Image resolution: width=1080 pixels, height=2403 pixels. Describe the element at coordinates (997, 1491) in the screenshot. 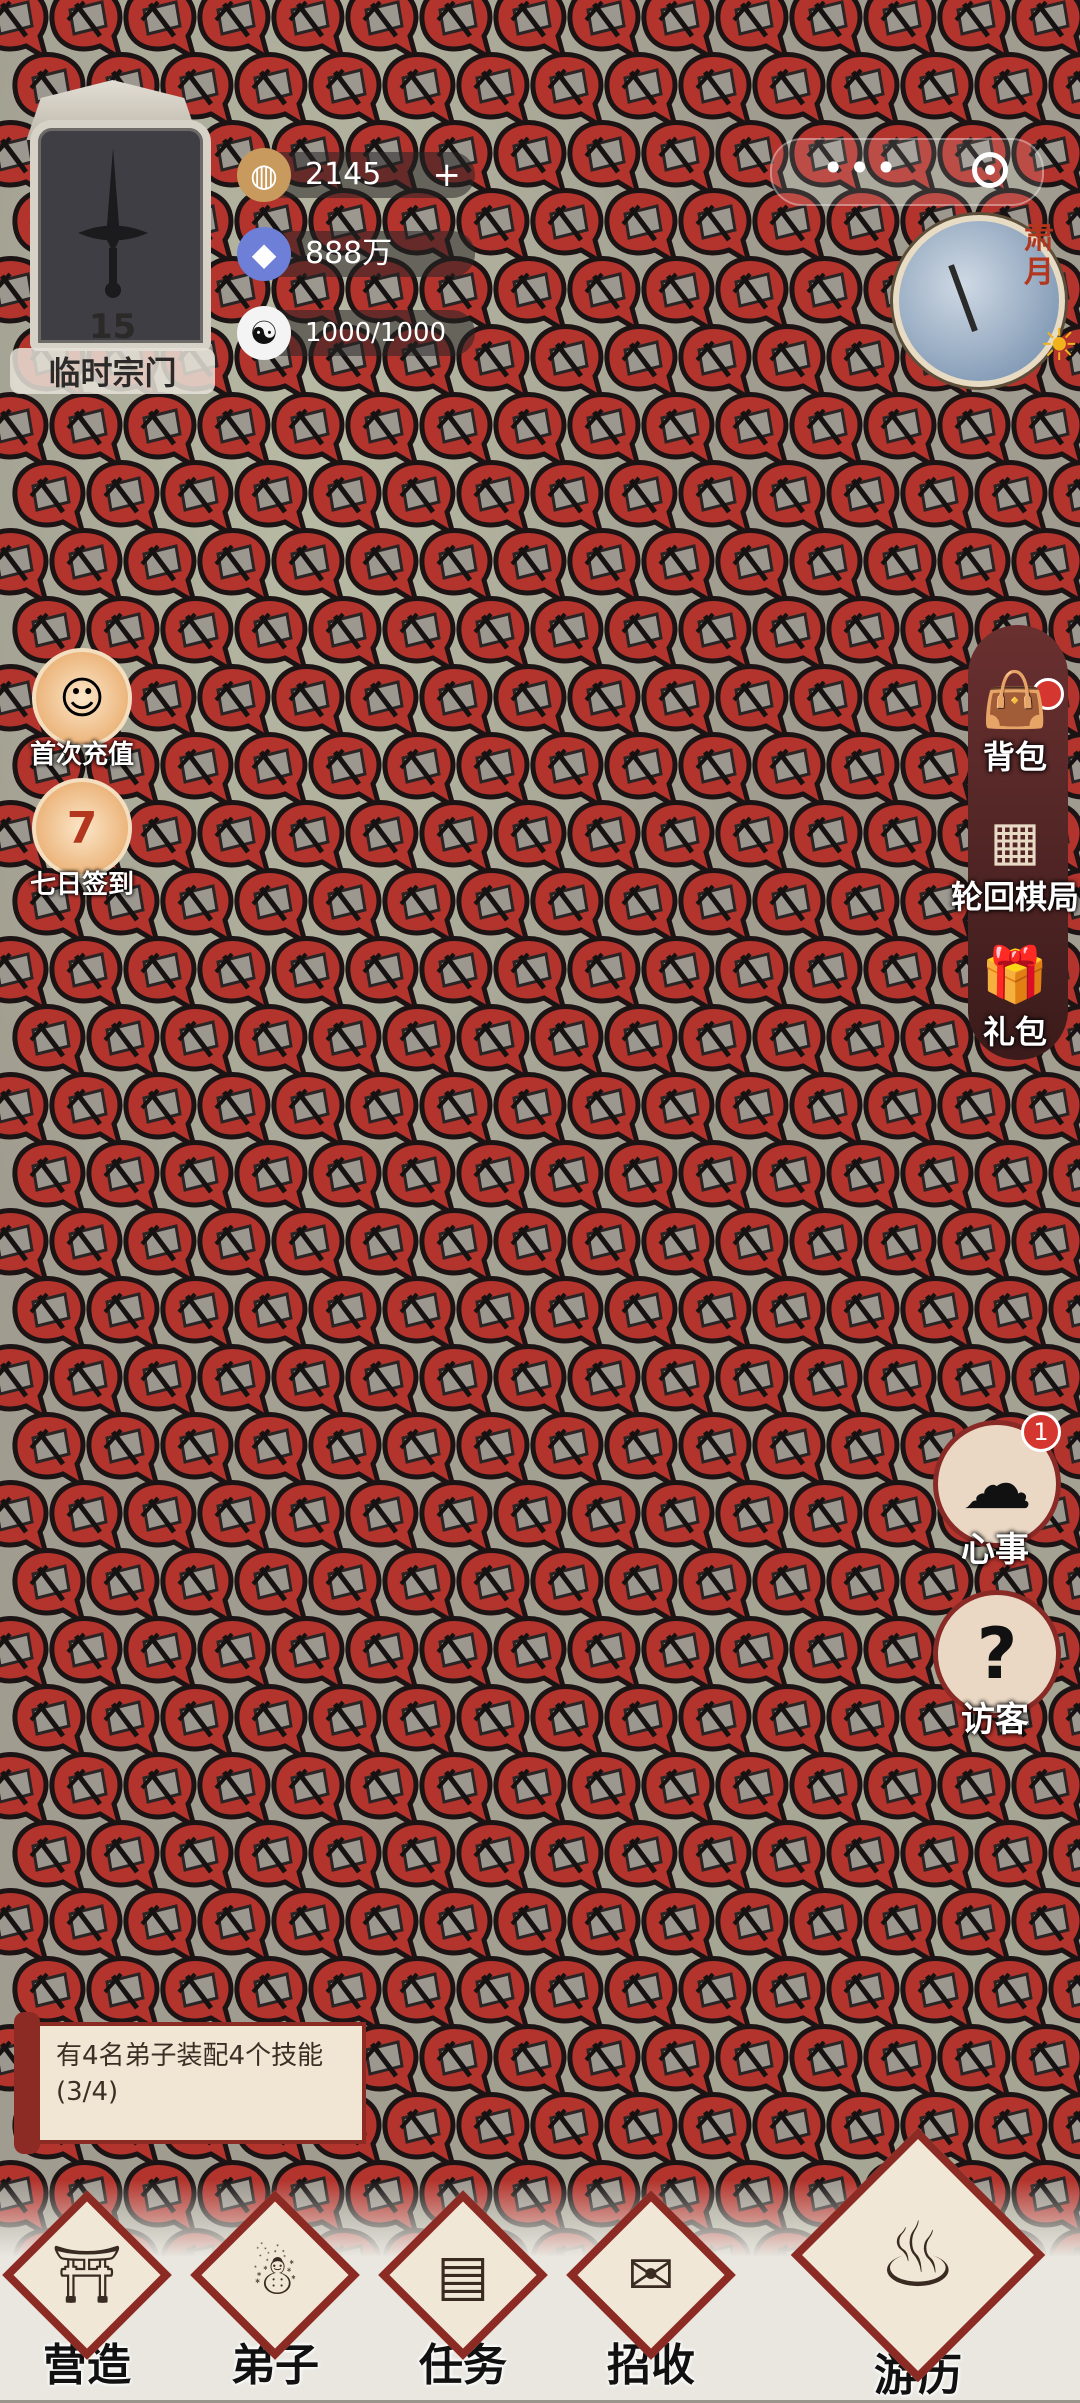

I see `worries-button: ☁ 1 心事` at that location.